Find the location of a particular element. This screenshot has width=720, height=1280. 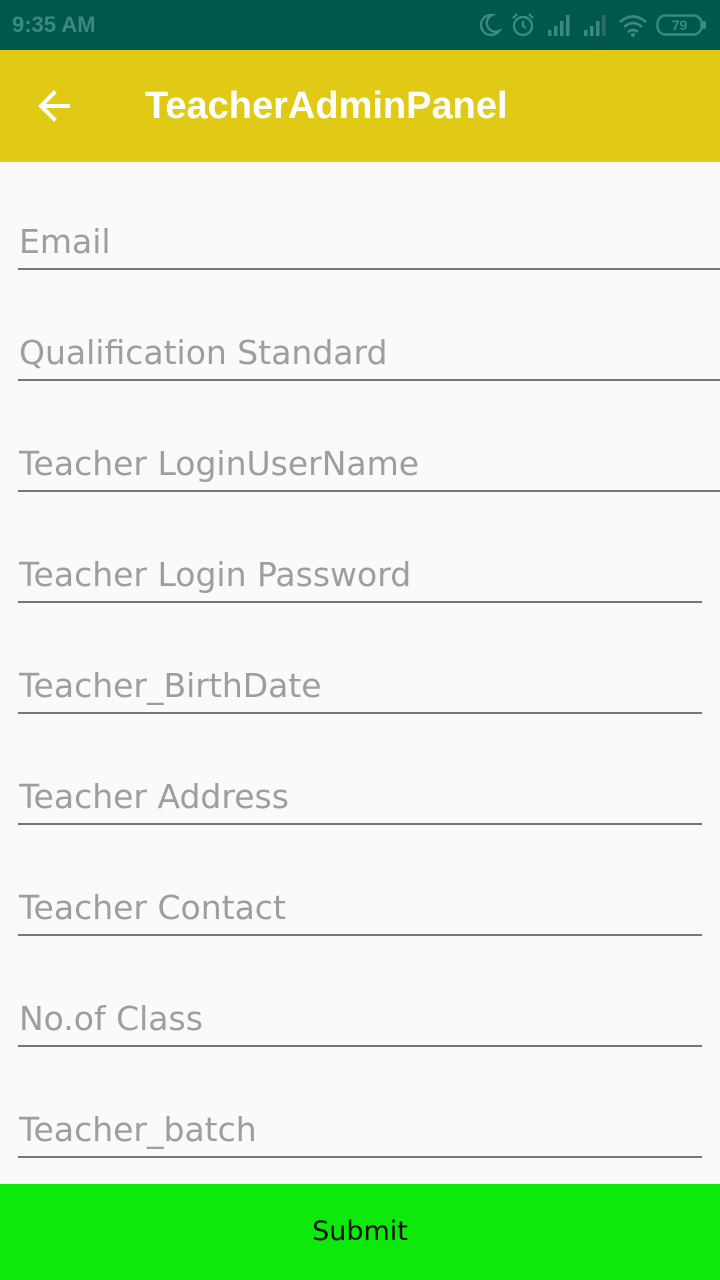

email-field-container is located at coordinates (369, 244).